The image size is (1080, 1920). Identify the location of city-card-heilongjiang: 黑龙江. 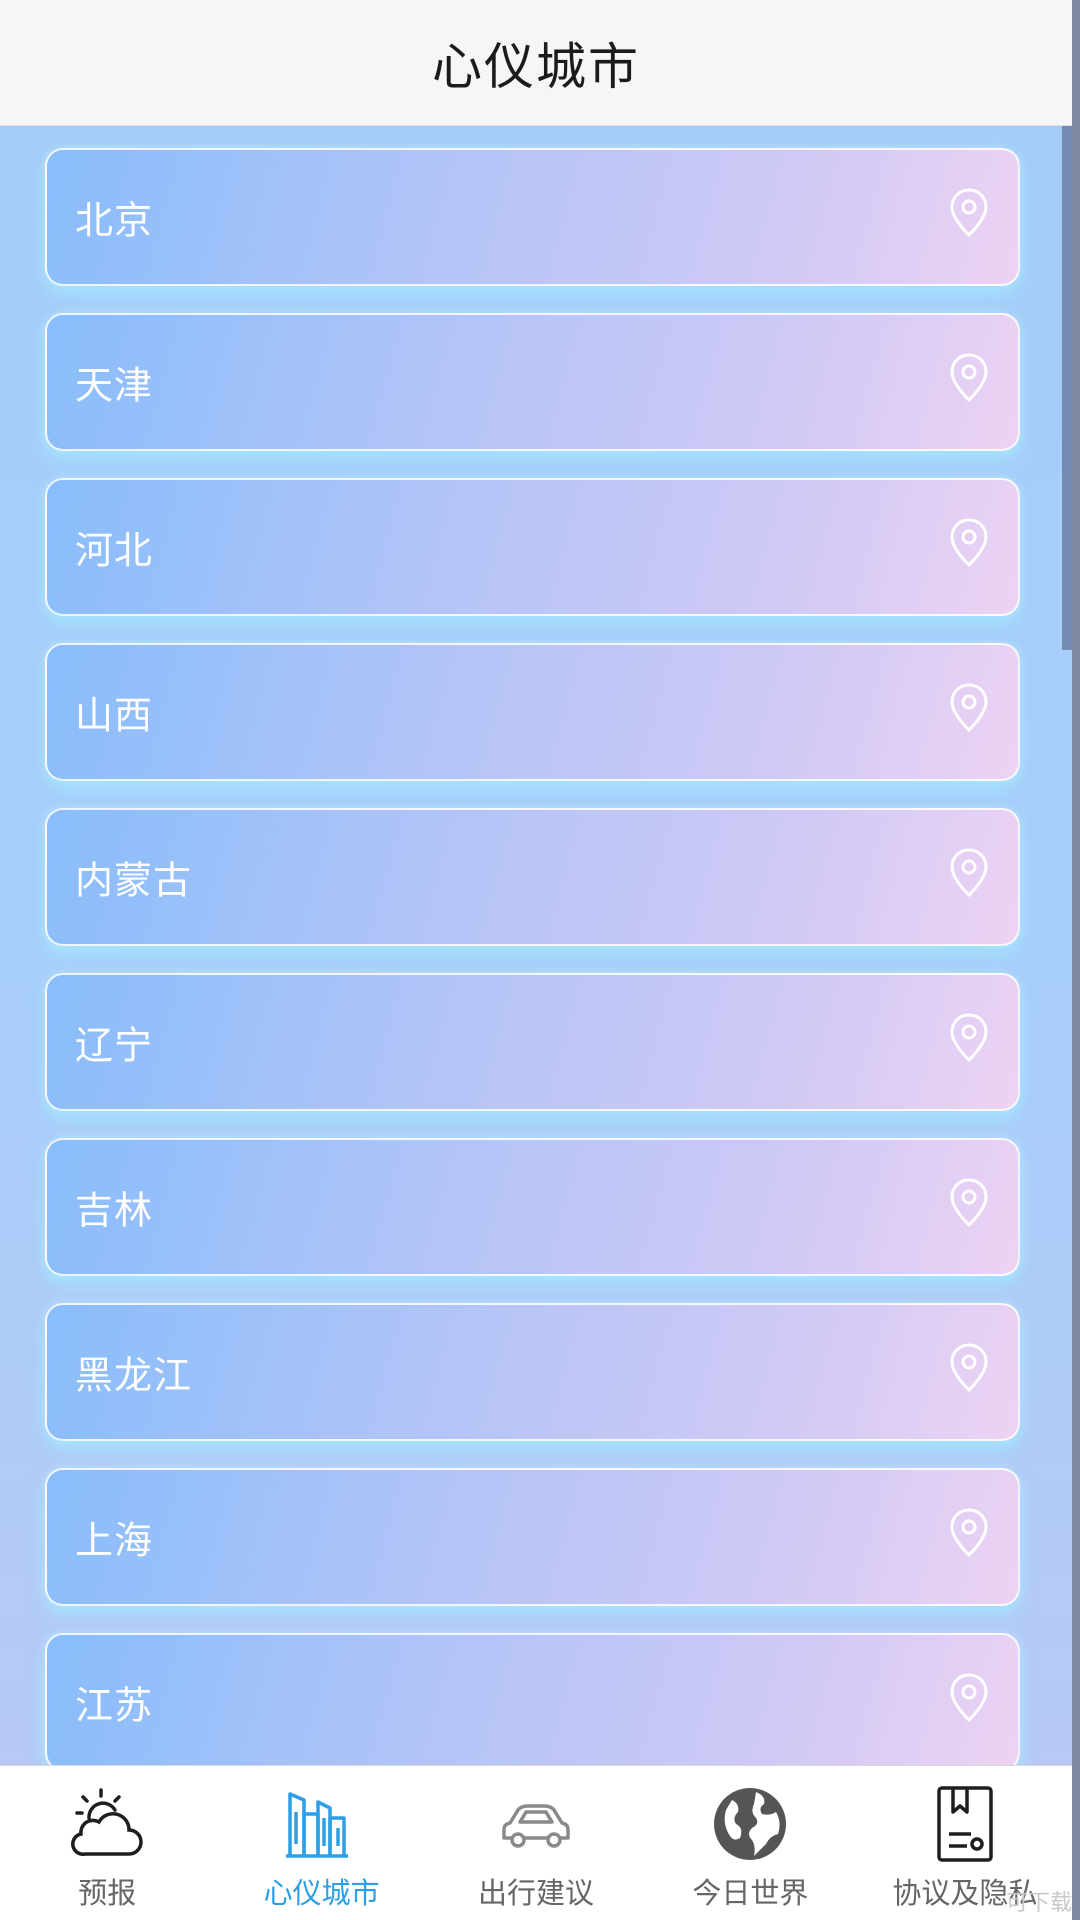
(532, 1372).